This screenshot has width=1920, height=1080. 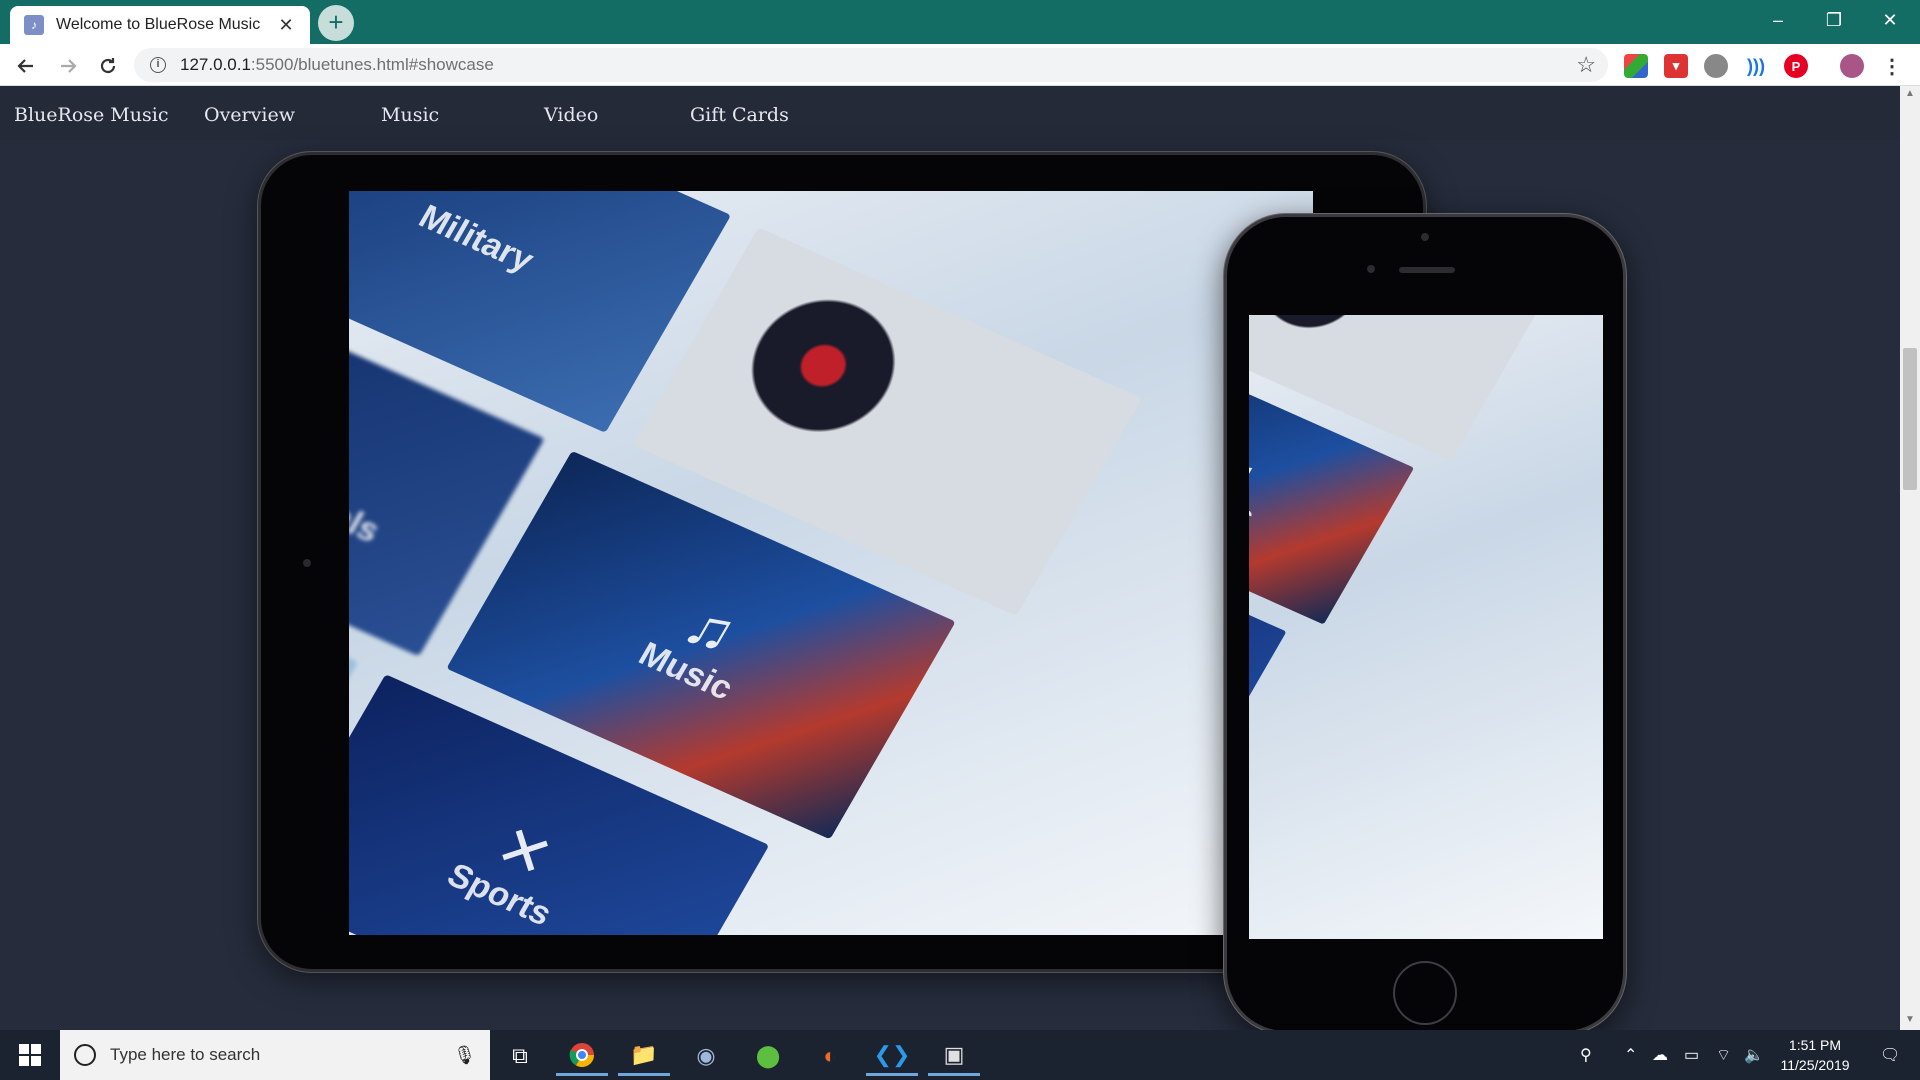 I want to click on clock-time: 1:51 PM, so click(x=1815, y=1045).